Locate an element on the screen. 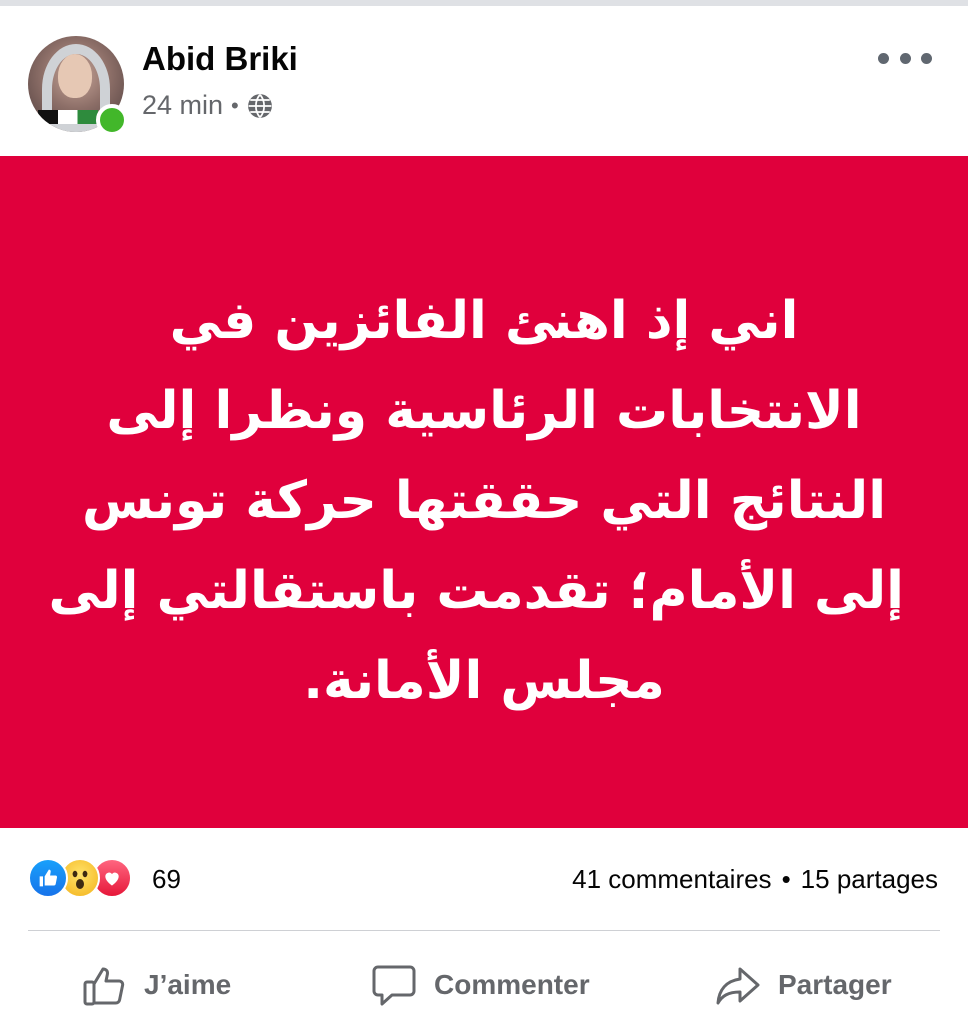 The image size is (968, 1024). avatar-flag is located at coordinates (68, 117).